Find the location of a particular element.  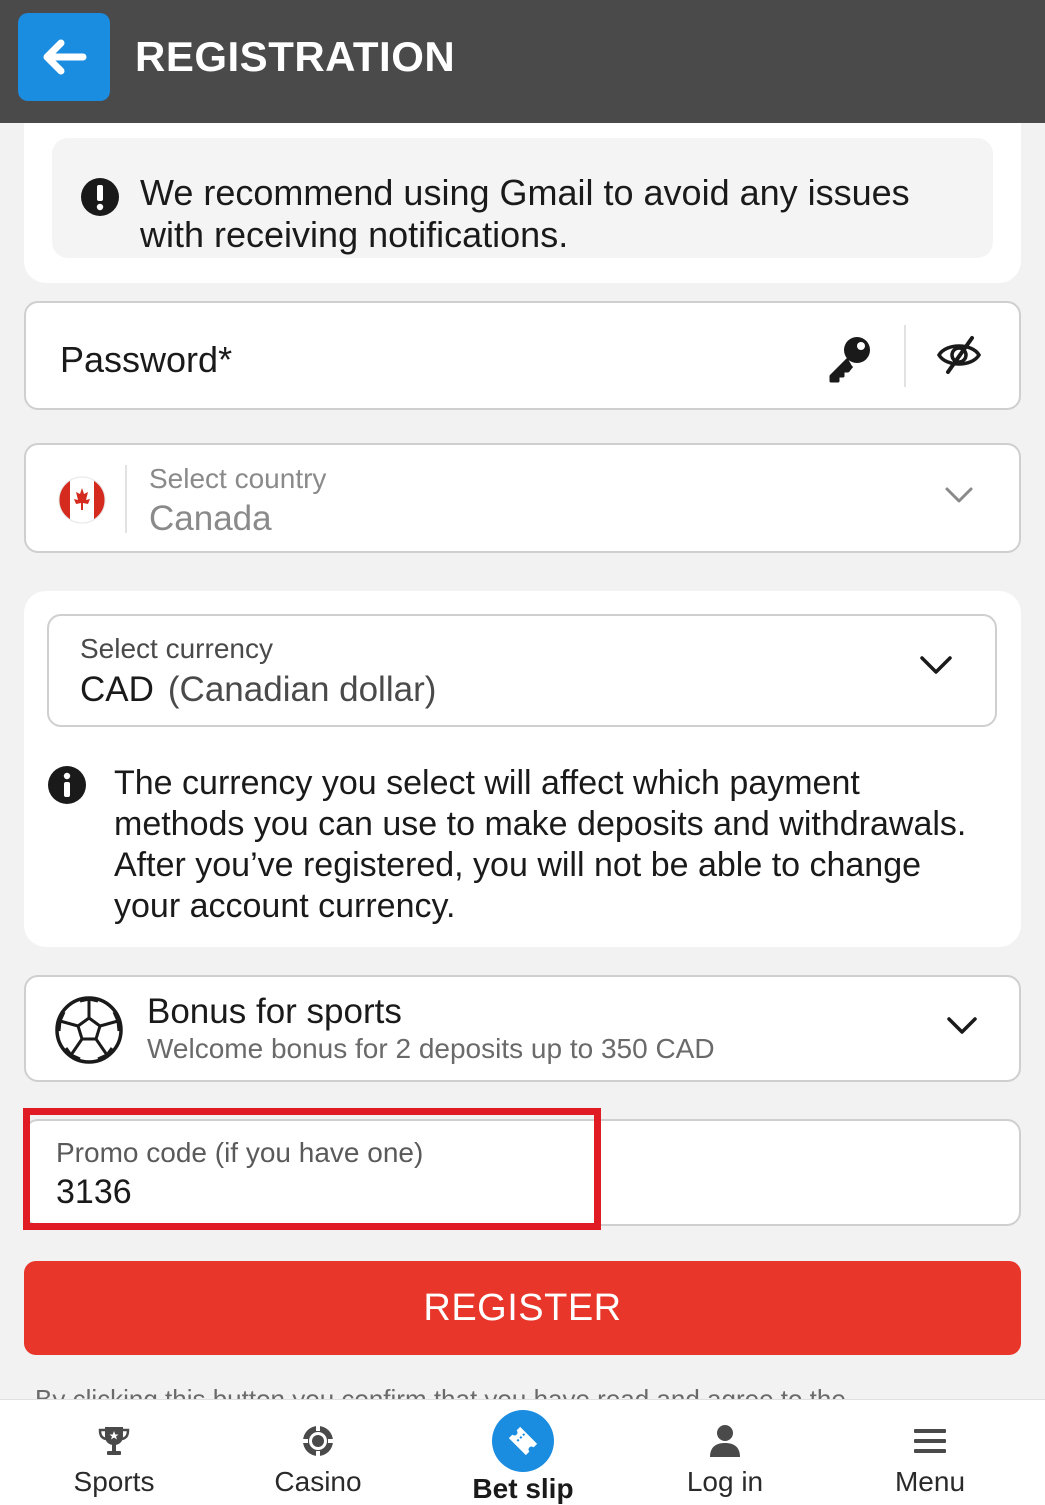

soccer-ball-icon is located at coordinates (89, 1030).